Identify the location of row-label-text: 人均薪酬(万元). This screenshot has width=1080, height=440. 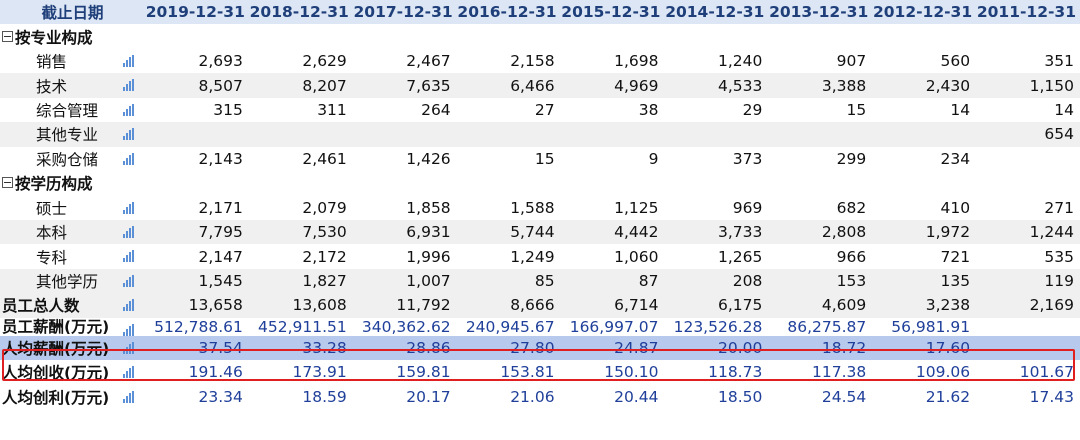
(56, 348).